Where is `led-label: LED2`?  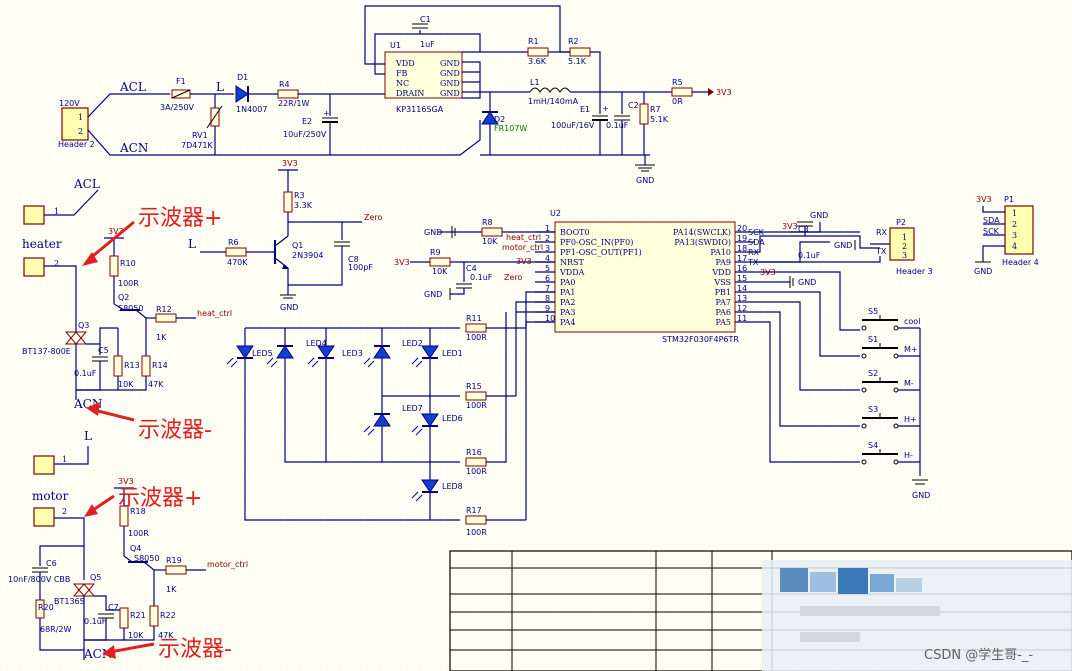 led-label: LED2 is located at coordinates (412, 343).